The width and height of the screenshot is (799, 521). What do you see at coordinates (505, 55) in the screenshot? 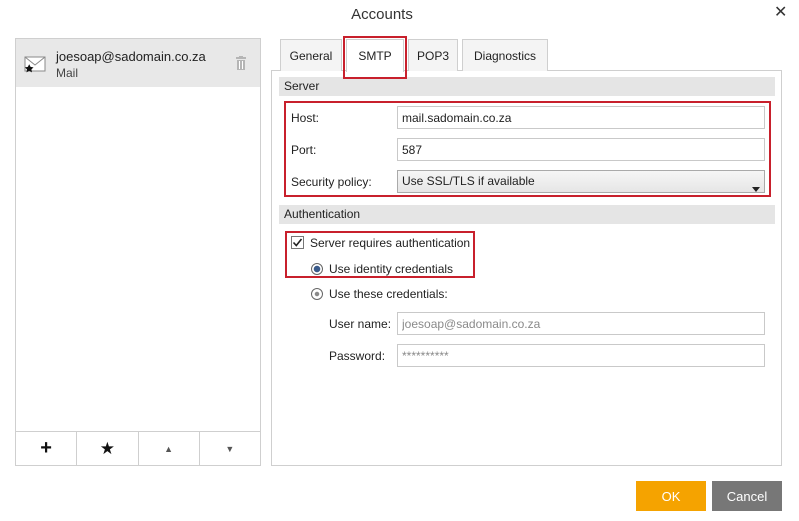
I see `tab-diagnostics: Diagnostics` at bounding box center [505, 55].